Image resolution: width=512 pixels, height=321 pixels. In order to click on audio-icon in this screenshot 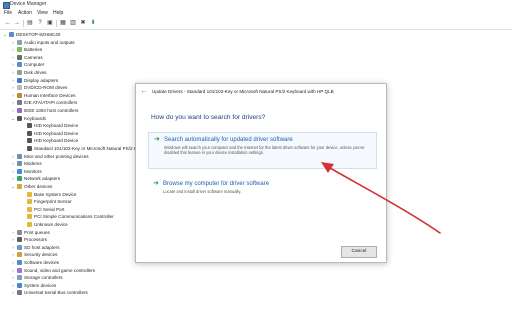, I will do `click(19, 42)`.